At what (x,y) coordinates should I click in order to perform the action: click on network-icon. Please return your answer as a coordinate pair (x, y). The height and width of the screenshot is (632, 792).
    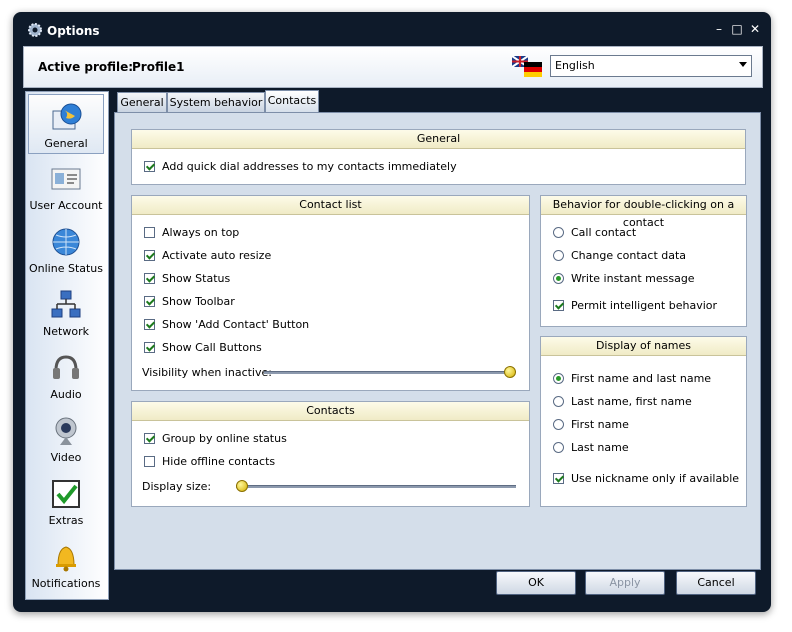
    Looking at the image, I should click on (66, 304).